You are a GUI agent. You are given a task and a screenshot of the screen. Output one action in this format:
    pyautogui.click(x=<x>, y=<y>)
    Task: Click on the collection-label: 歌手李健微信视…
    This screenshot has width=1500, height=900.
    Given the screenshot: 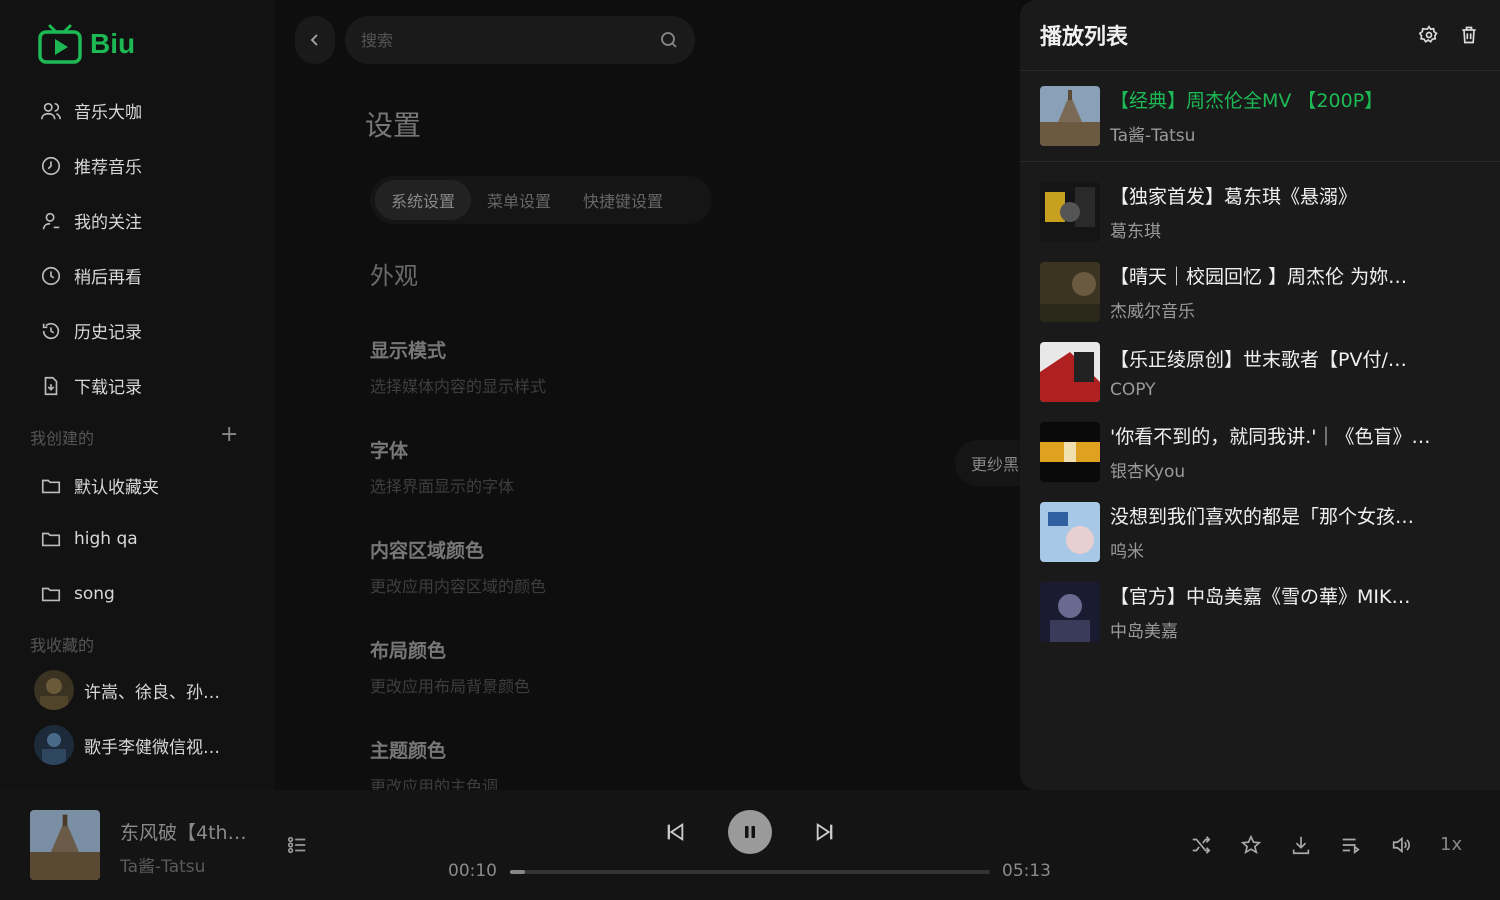 What is the action you would take?
    pyautogui.click(x=152, y=747)
    